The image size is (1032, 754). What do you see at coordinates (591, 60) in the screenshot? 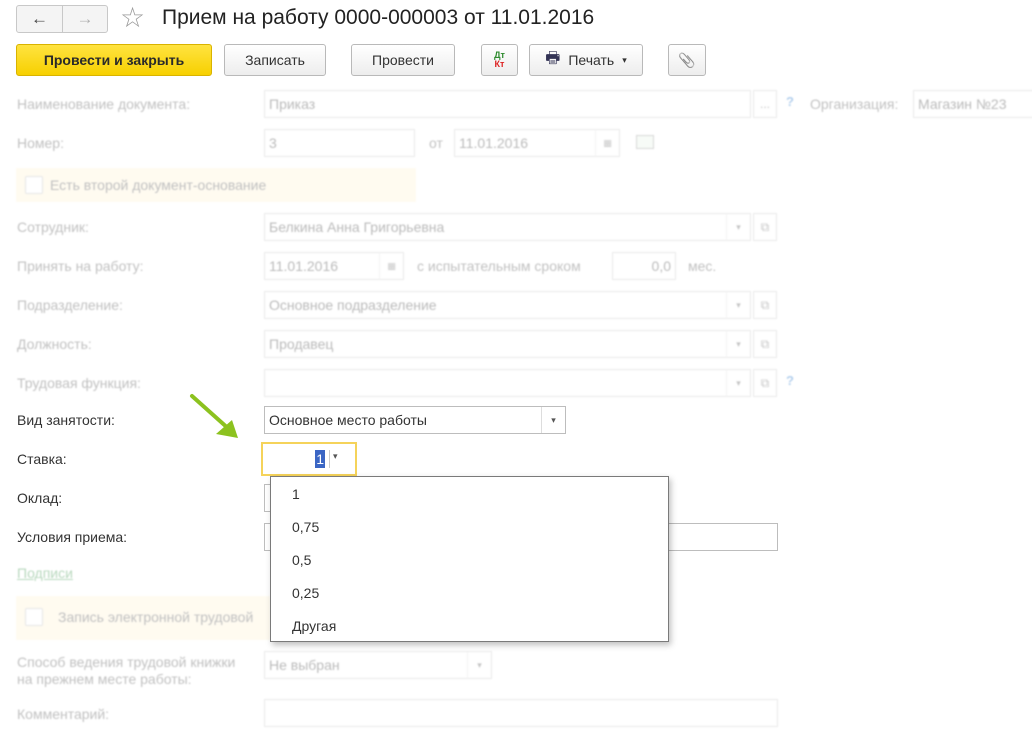
I see `print-label: Печать` at bounding box center [591, 60].